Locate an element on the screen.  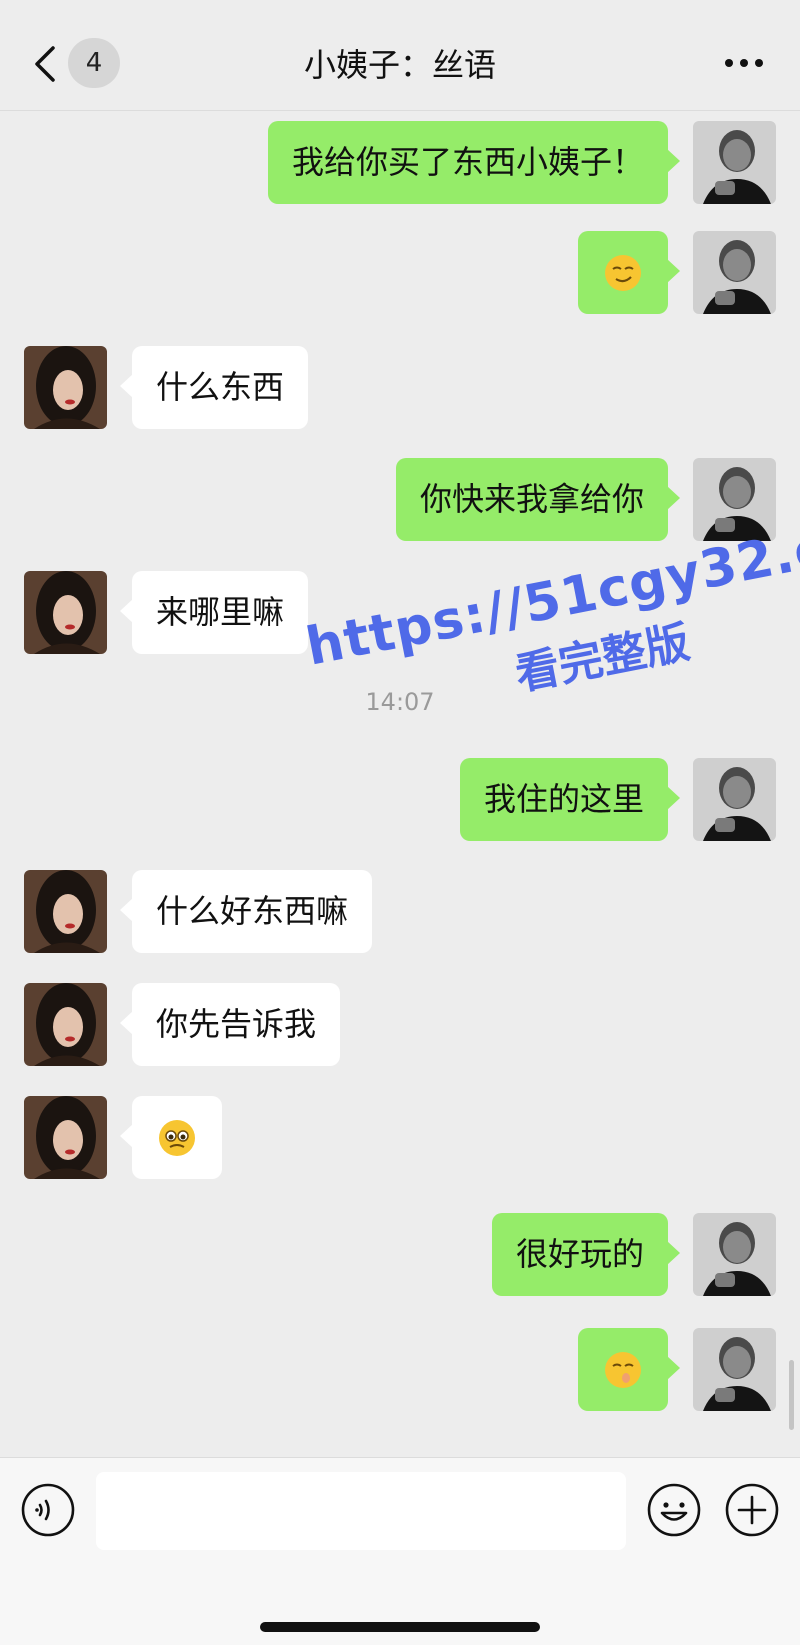
message-bubble: 什么好东西嘛 is located at coordinates (246, 911).